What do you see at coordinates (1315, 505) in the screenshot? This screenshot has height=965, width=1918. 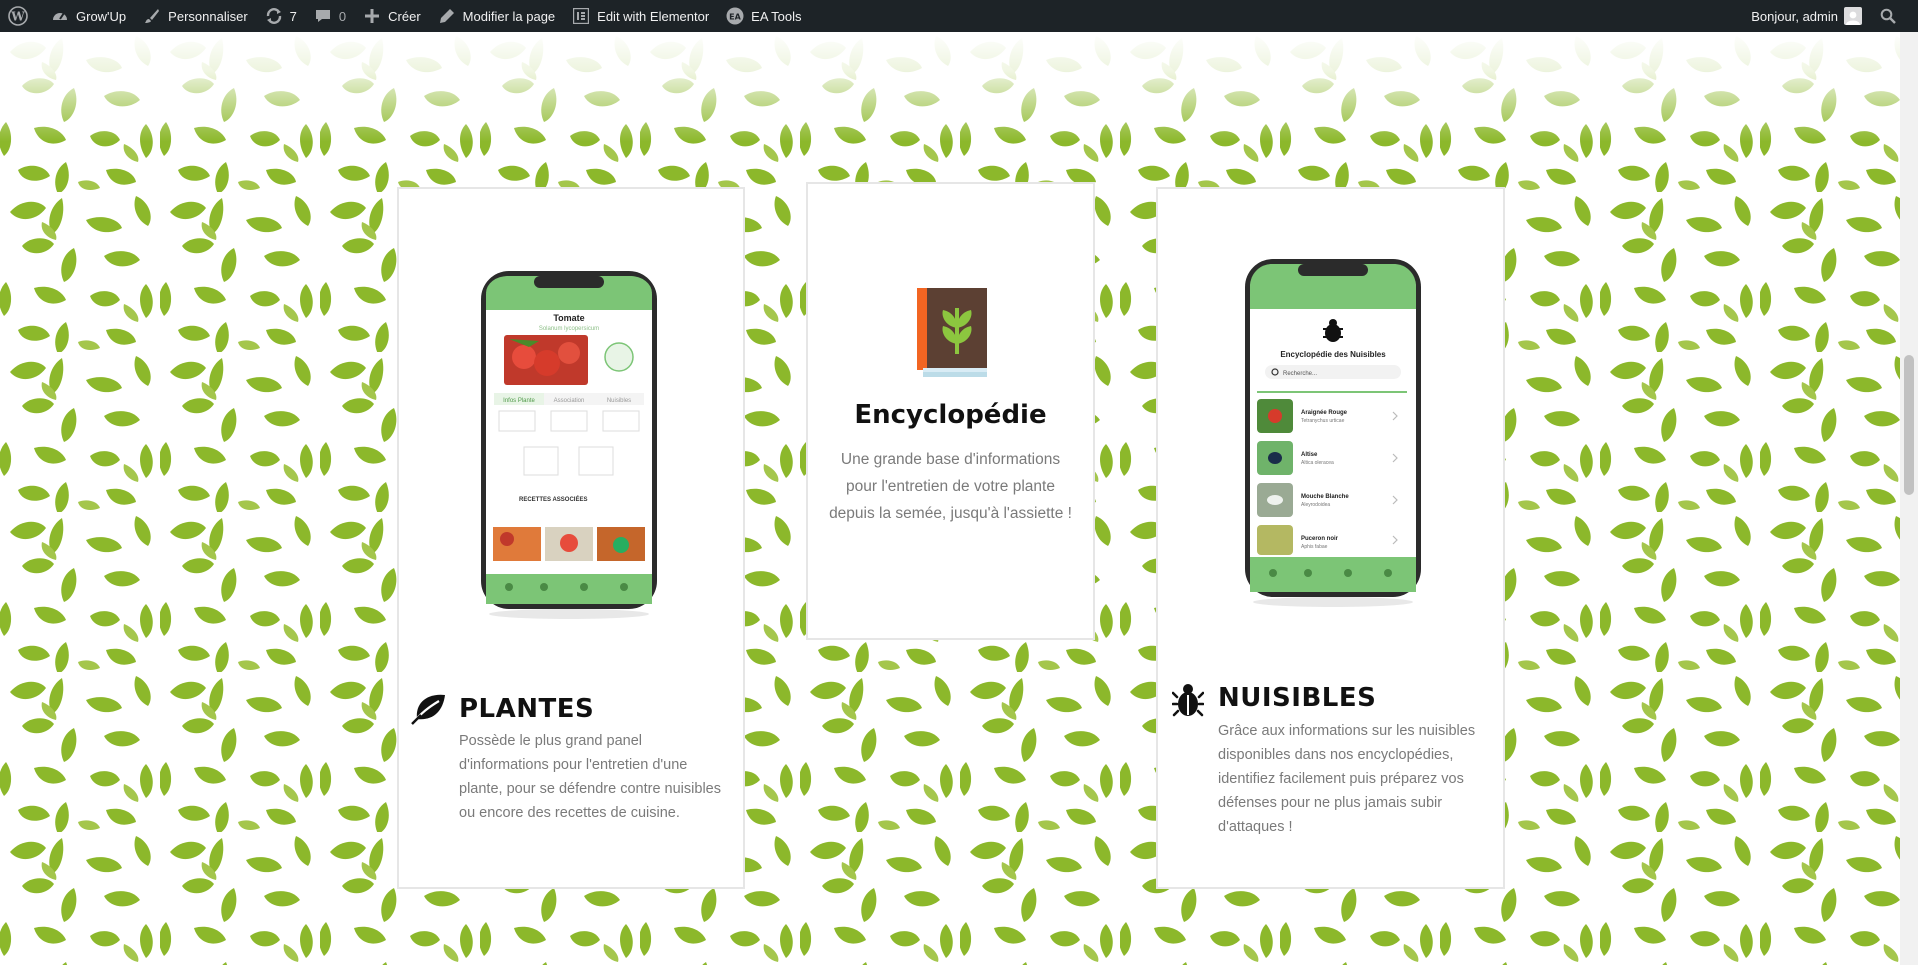 I see `pest-latin: Aleyrodoidea` at bounding box center [1315, 505].